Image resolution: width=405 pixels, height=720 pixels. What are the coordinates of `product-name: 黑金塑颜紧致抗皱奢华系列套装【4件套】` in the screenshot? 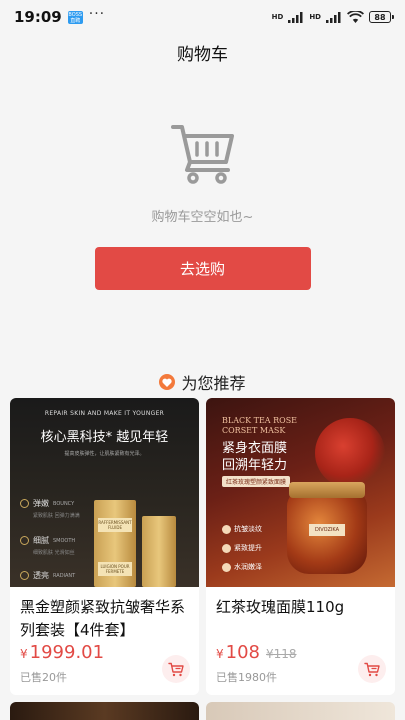 It's located at (104, 614).